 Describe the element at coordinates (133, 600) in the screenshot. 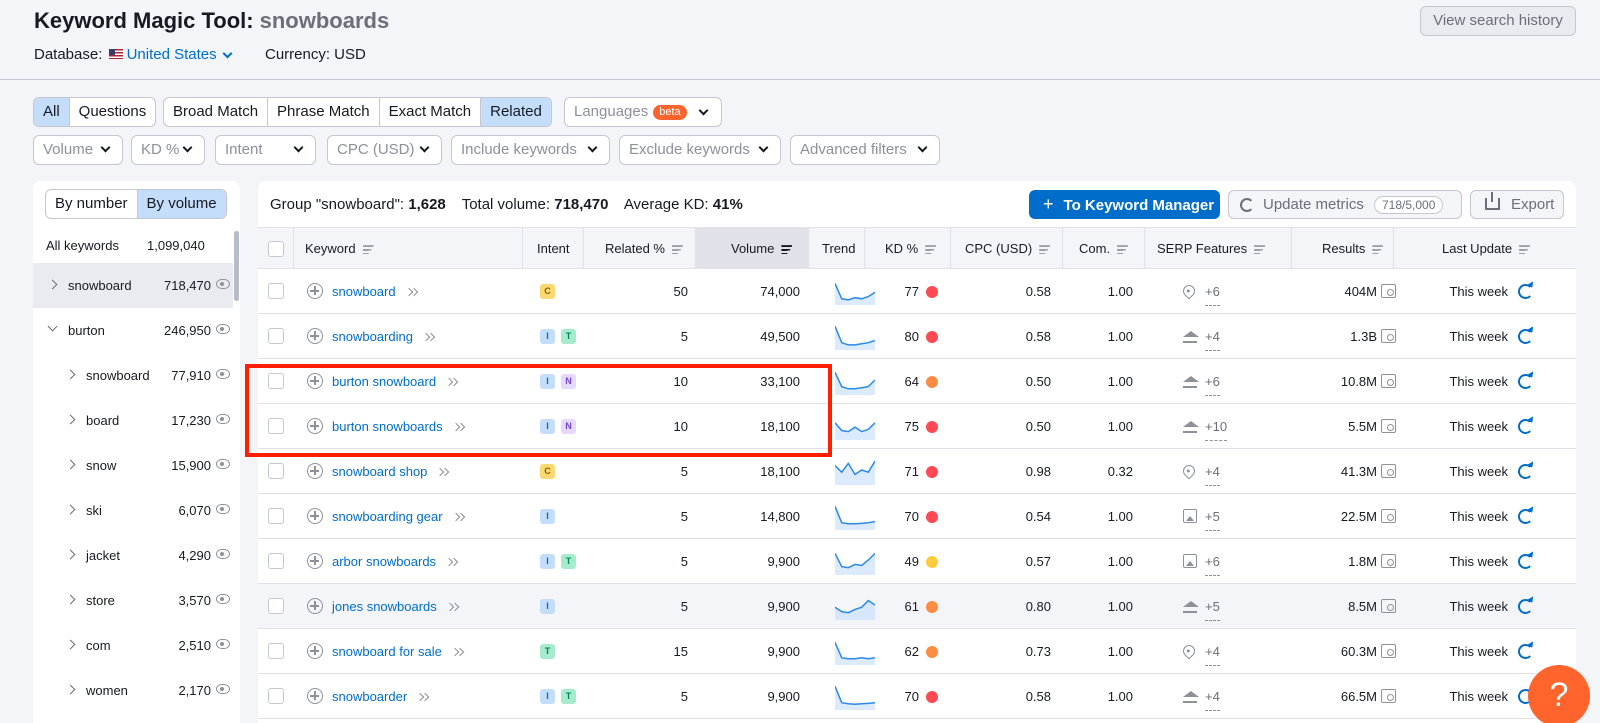

I see `group-item: store 3,570` at that location.